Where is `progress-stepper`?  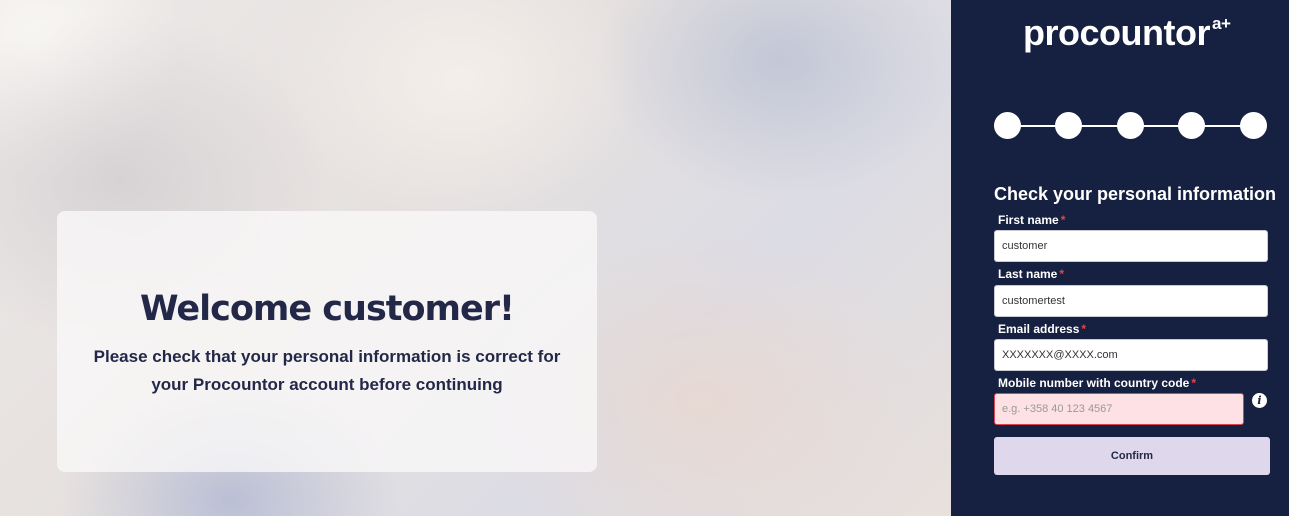 progress-stepper is located at coordinates (1131, 126).